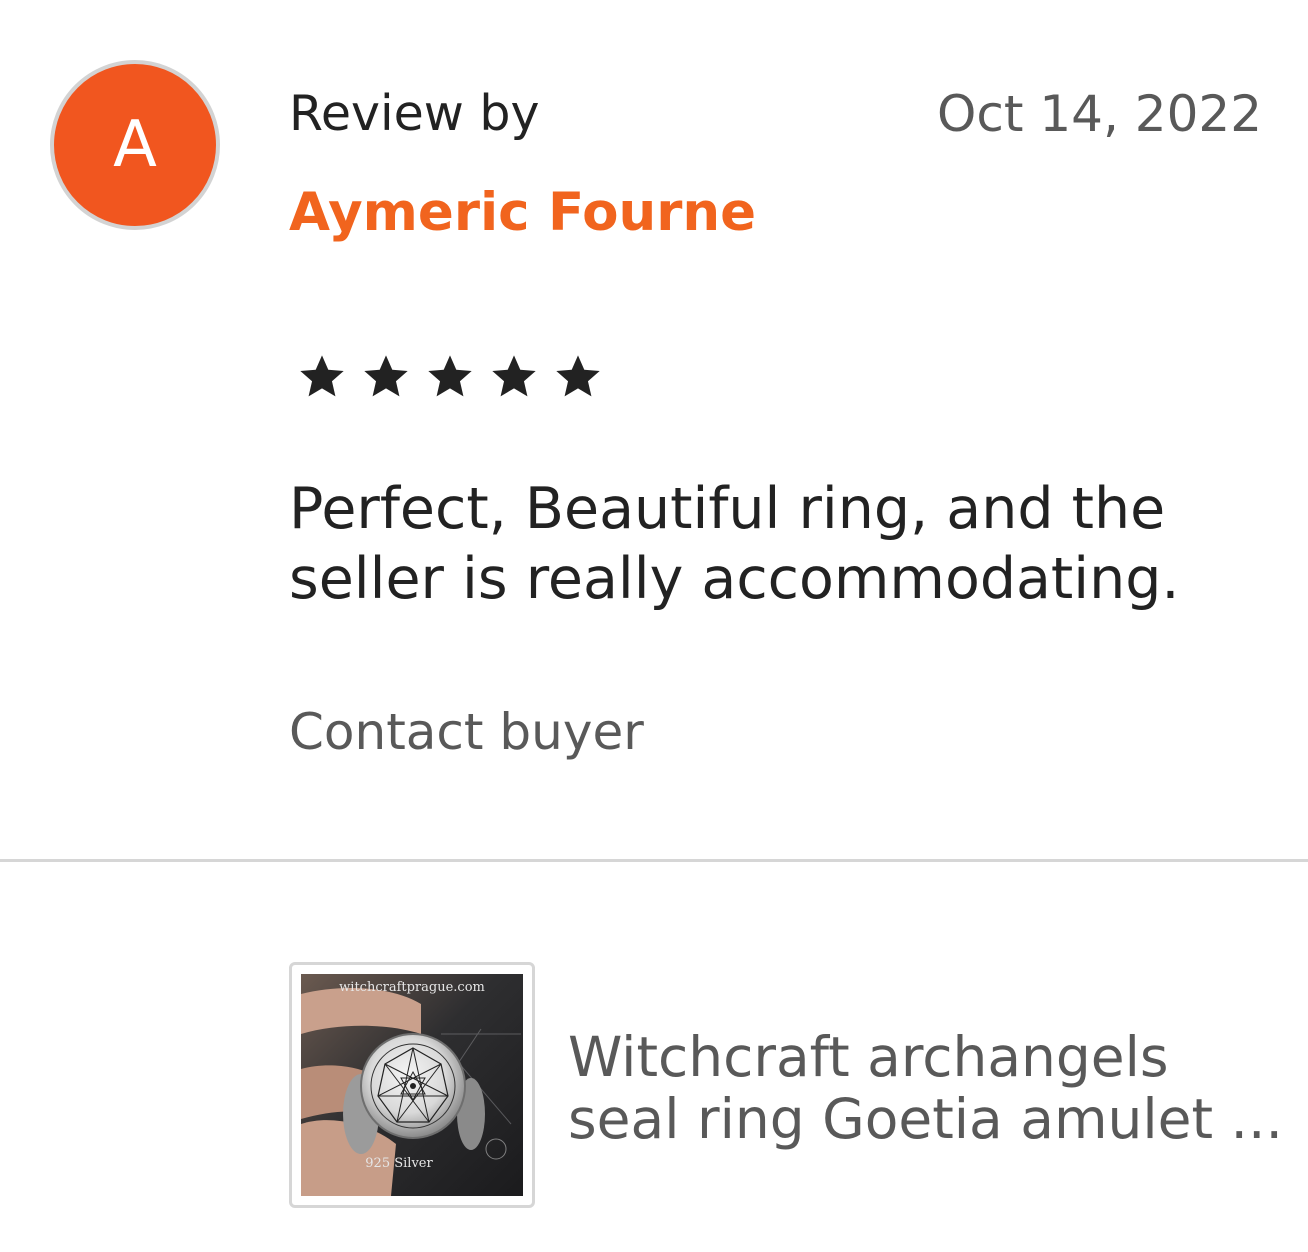  I want to click on contact-buyer-link: Contact buyer, so click(466, 732).